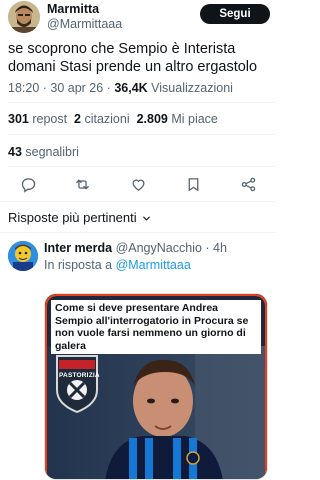 The height and width of the screenshot is (480, 320). I want to click on post-timestamp: 18:20 · 30 apr 26 ·, so click(61, 88).